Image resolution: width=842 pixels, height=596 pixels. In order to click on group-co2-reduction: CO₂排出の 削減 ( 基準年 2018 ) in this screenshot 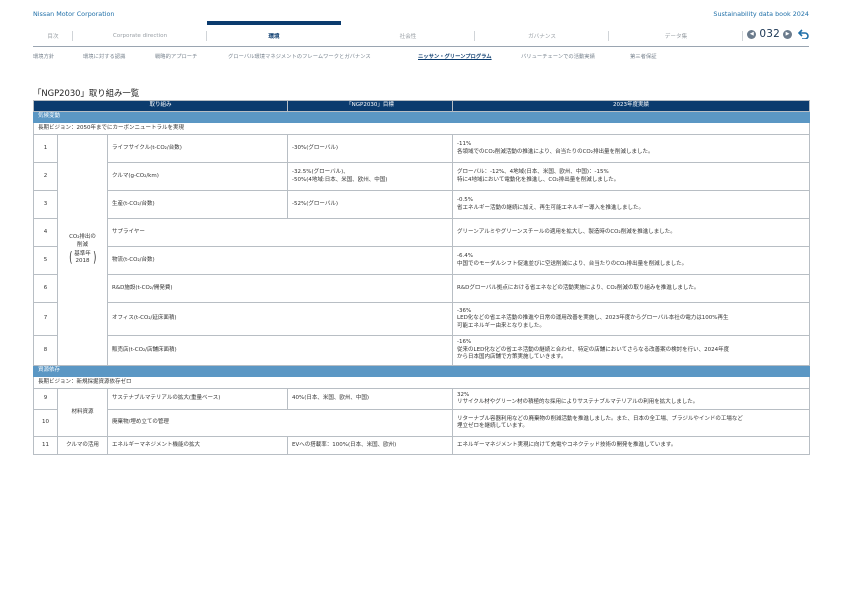, I will do `click(82, 250)`.